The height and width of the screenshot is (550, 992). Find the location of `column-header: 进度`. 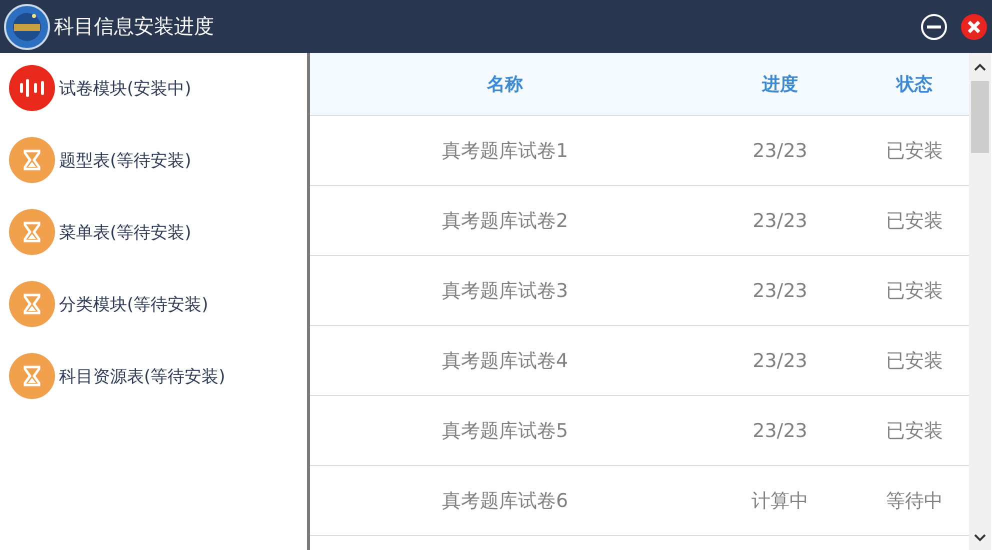

column-header: 进度 is located at coordinates (779, 84).